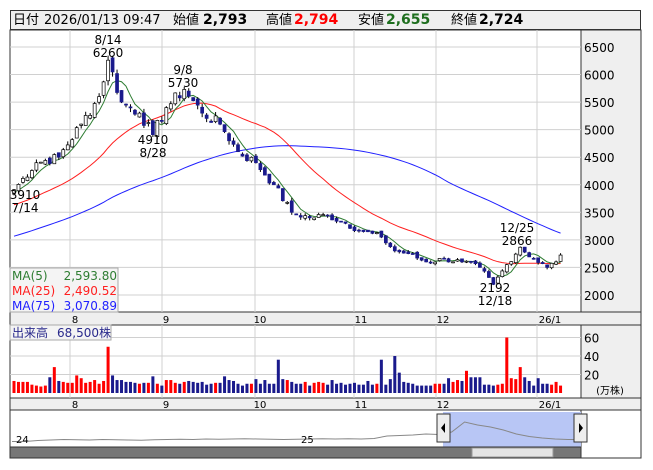  Describe the element at coordinates (591, 357) in the screenshot. I see `volume-tick-label: 40` at that location.